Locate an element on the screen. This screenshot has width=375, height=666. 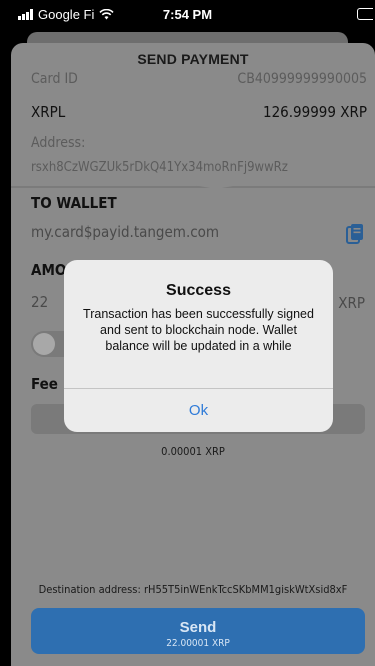
send-button-amount: 22.00001 XRP is located at coordinates (198, 643).